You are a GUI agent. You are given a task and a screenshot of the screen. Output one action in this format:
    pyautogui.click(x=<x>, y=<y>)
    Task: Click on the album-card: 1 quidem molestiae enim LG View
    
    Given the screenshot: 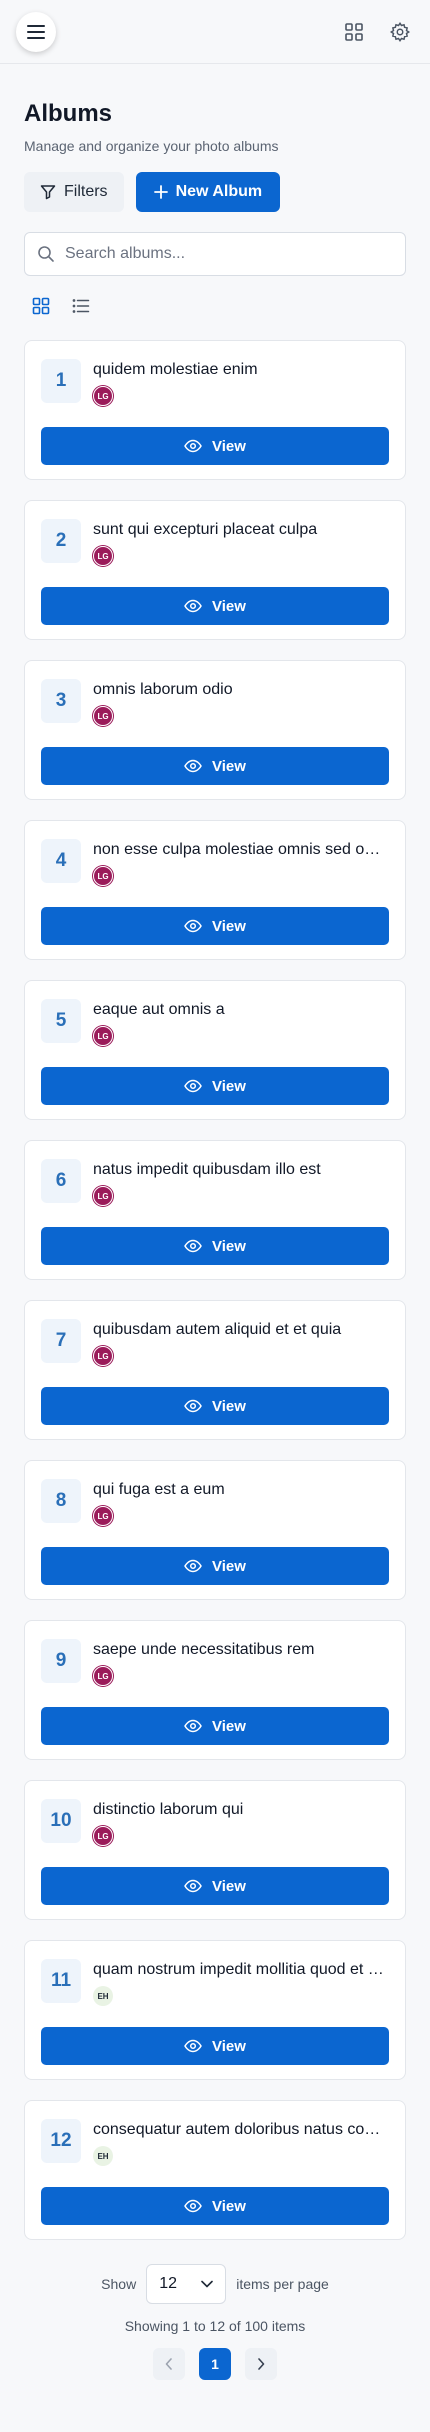 What is the action you would take?
    pyautogui.click(x=215, y=410)
    